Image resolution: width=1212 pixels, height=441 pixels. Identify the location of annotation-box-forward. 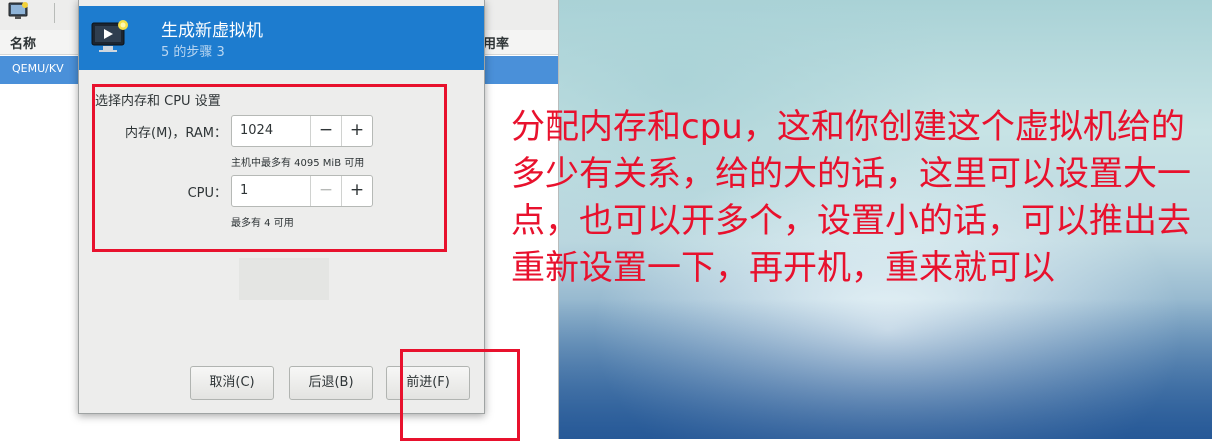
(460, 395).